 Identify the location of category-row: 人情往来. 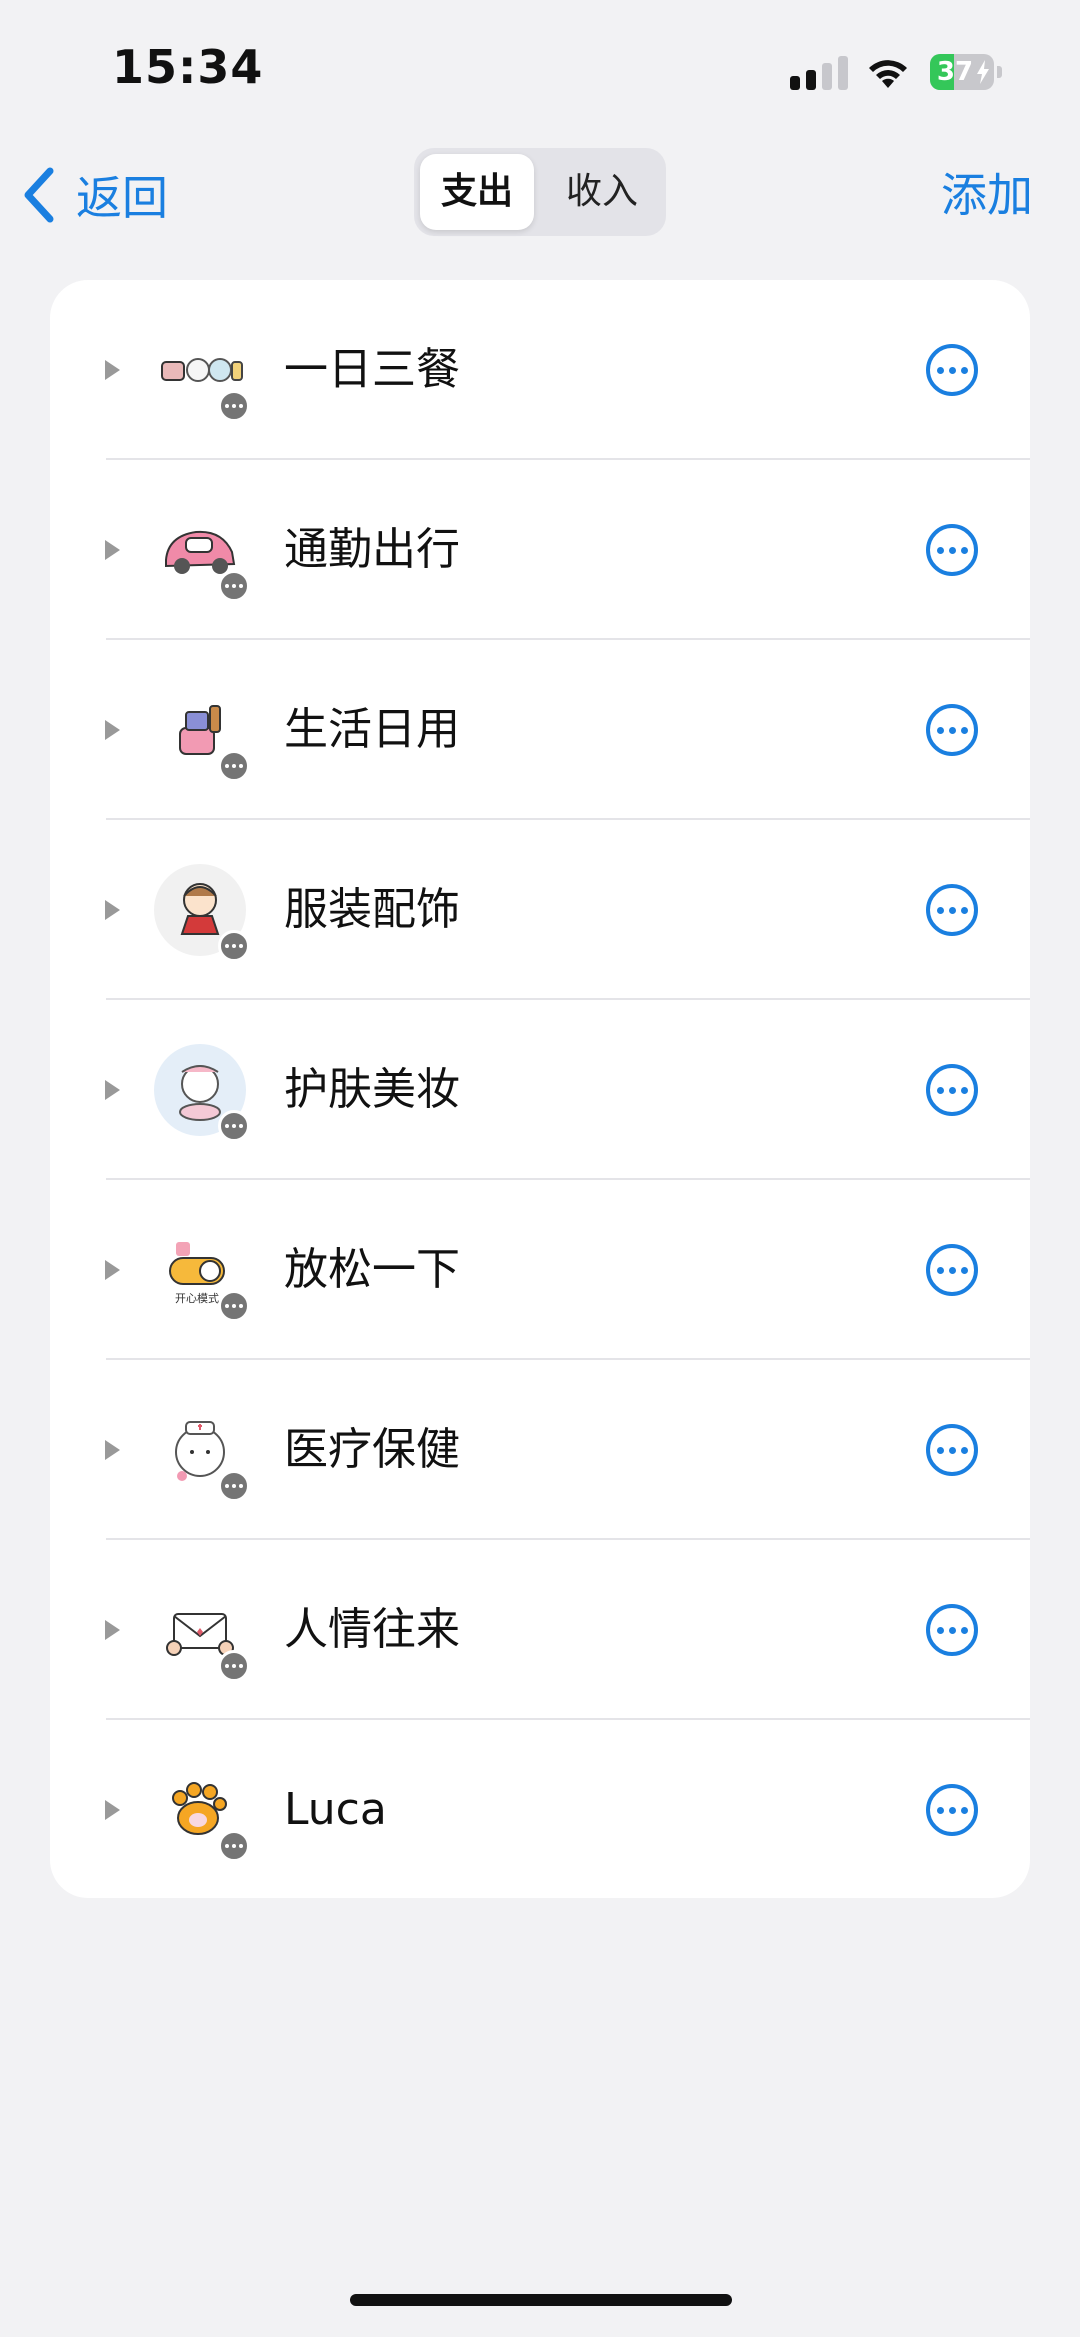
(540, 1630).